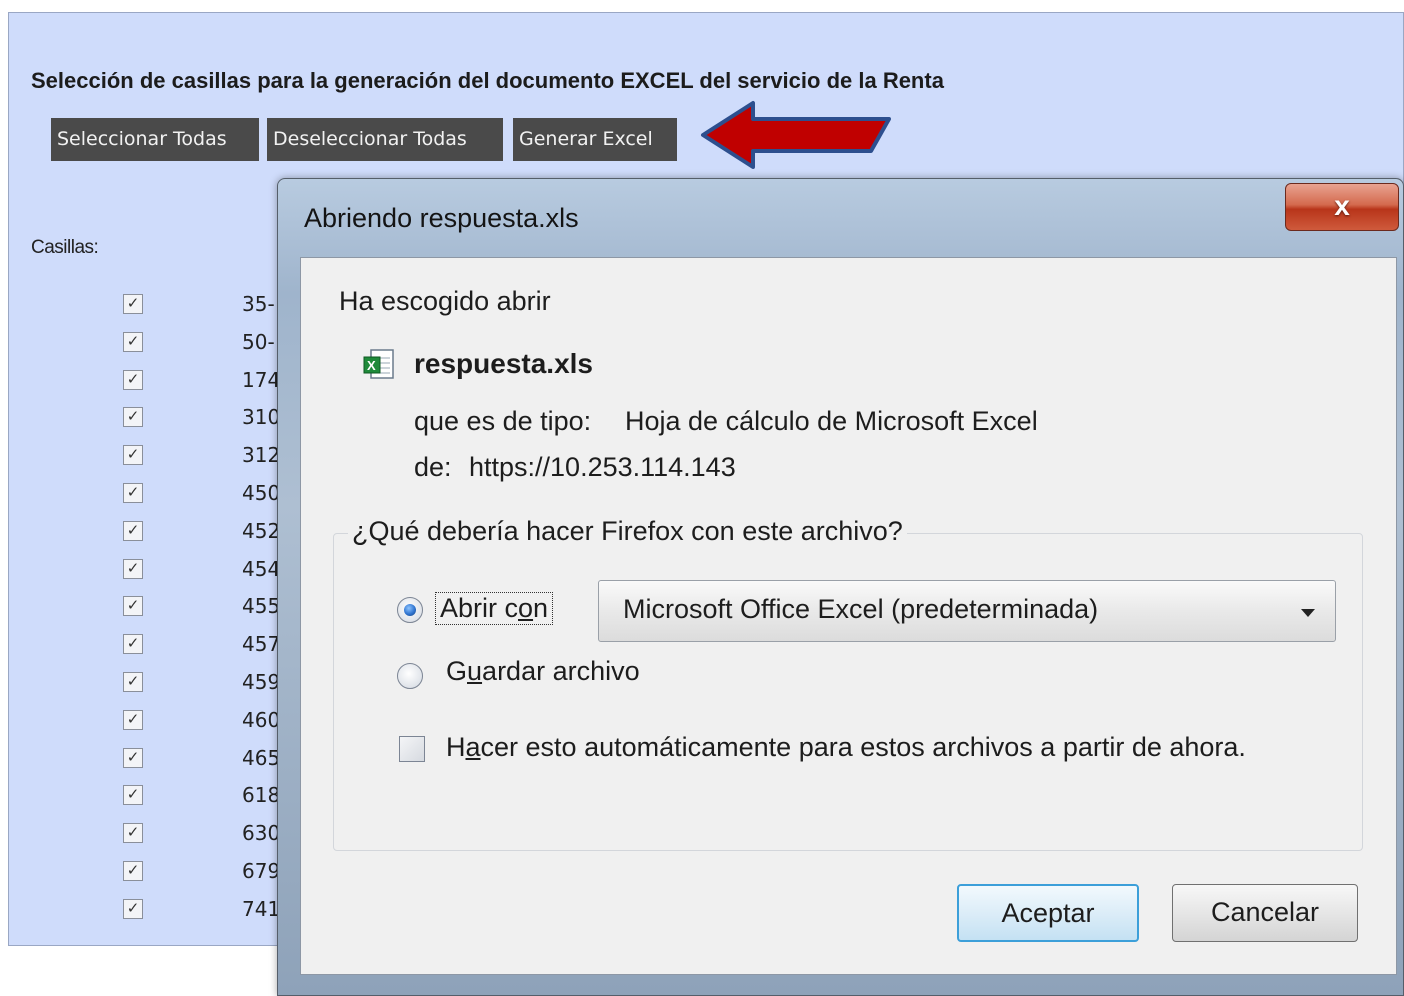 The width and height of the screenshot is (1404, 996). What do you see at coordinates (154, 764) in the screenshot?
I see `checkbox-row: ✓ 465` at bounding box center [154, 764].